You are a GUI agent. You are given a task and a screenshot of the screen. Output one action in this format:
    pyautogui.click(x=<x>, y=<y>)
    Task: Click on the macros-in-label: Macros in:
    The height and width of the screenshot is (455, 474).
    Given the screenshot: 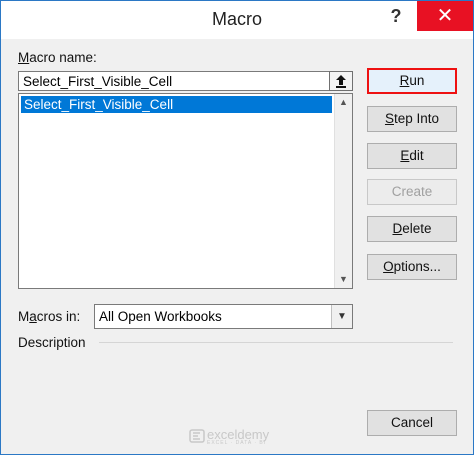 What is the action you would take?
    pyautogui.click(x=49, y=316)
    